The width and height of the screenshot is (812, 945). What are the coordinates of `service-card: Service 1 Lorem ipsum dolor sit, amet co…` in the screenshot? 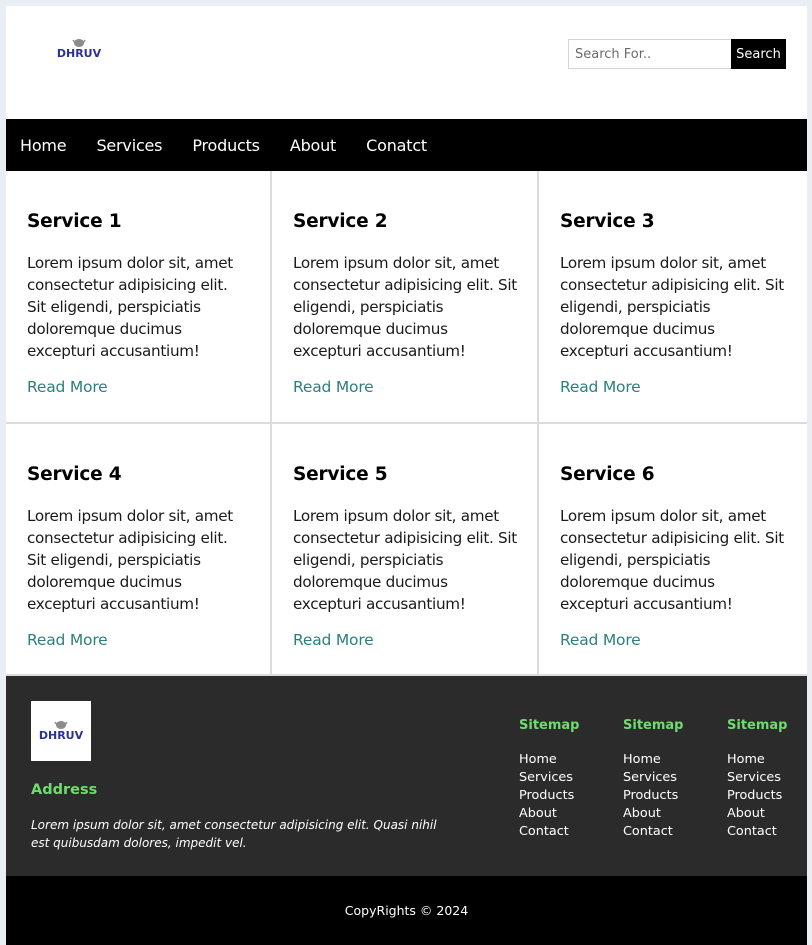 It's located at (139, 297).